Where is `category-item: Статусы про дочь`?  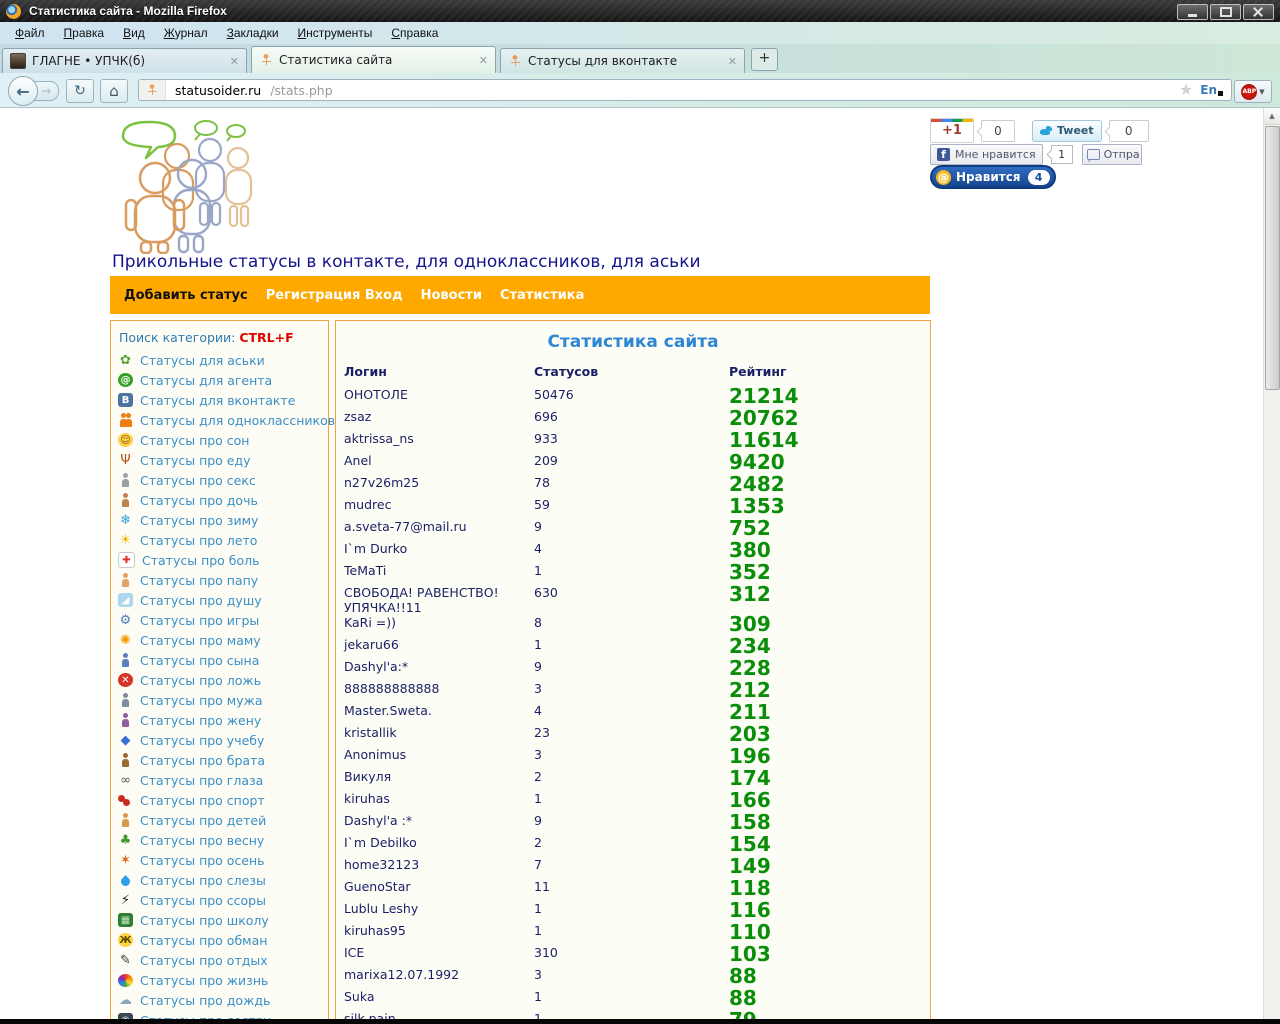
category-item: Статусы про дочь is located at coordinates (220, 500).